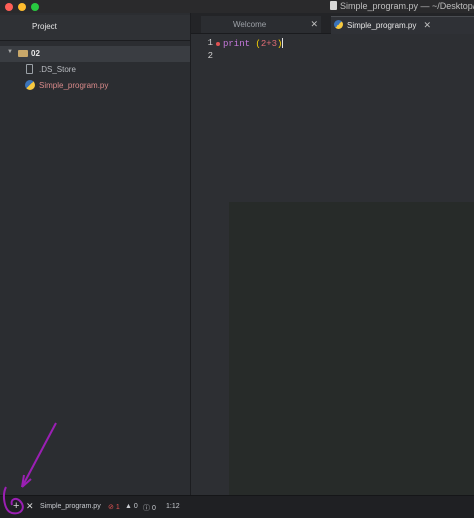  I want to click on tab-welcome: Welcome ✕, so click(261, 24).